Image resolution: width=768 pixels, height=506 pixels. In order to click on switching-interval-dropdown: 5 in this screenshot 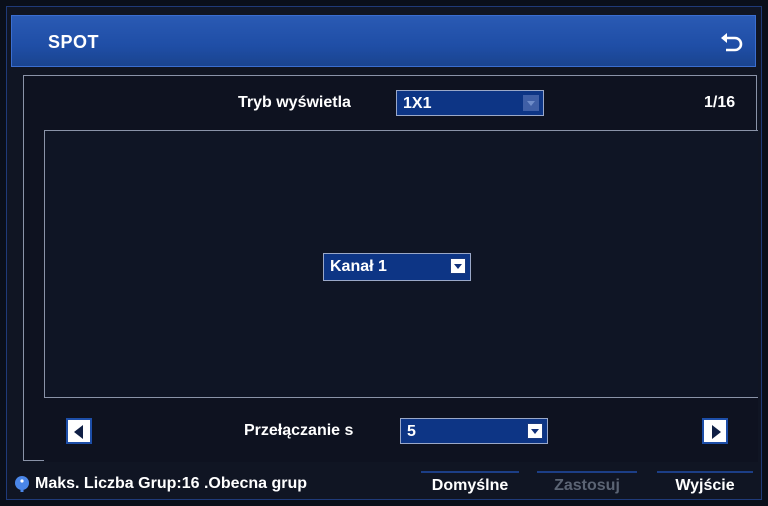, I will do `click(474, 431)`.